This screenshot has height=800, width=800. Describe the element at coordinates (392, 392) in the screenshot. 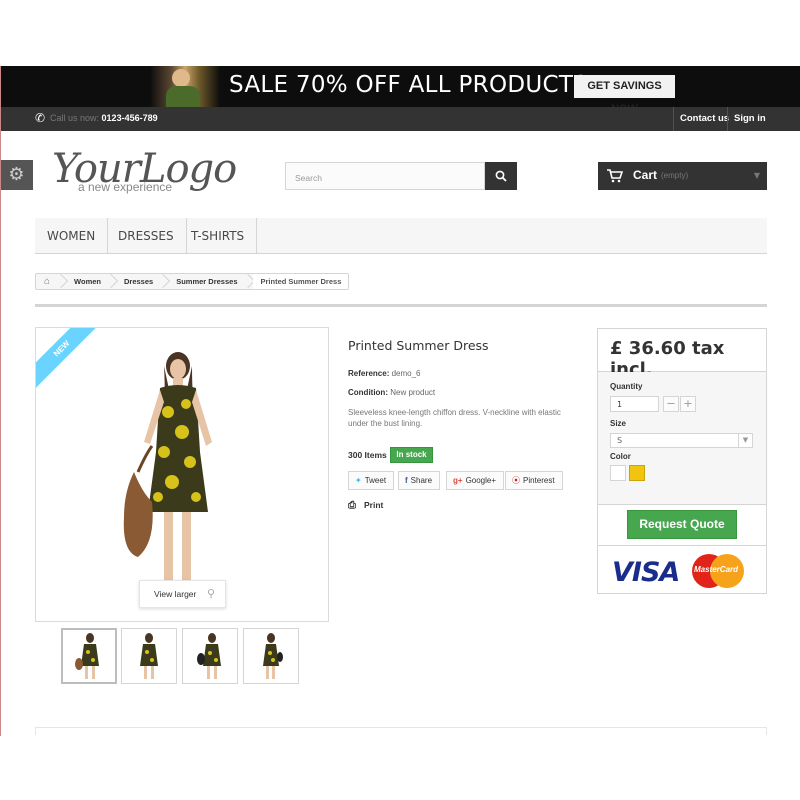

I see `product-condition: Condition: New product` at that location.